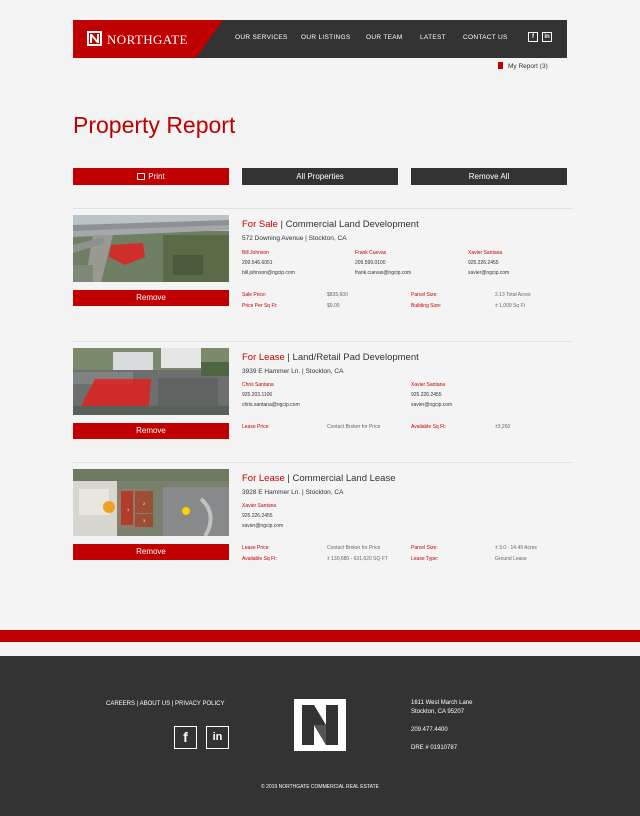 The height and width of the screenshot is (816, 640). What do you see at coordinates (357, 559) in the screenshot?
I see `detail-value: ± 130,680 - 631,620 SQ FT` at bounding box center [357, 559].